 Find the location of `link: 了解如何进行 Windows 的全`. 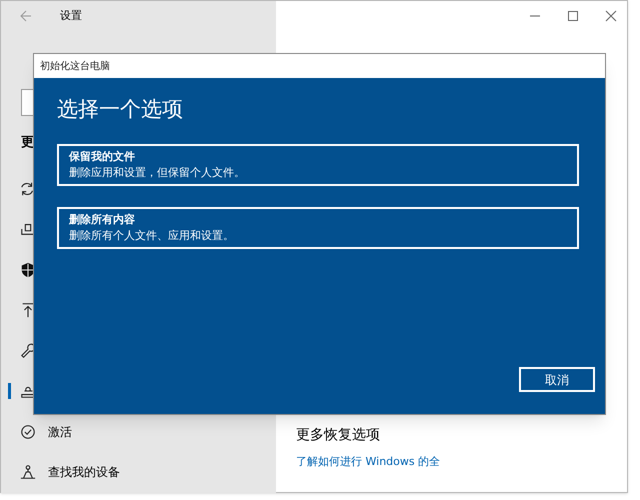

link: 了解如何进行 Windows 的全 is located at coordinates (368, 462).